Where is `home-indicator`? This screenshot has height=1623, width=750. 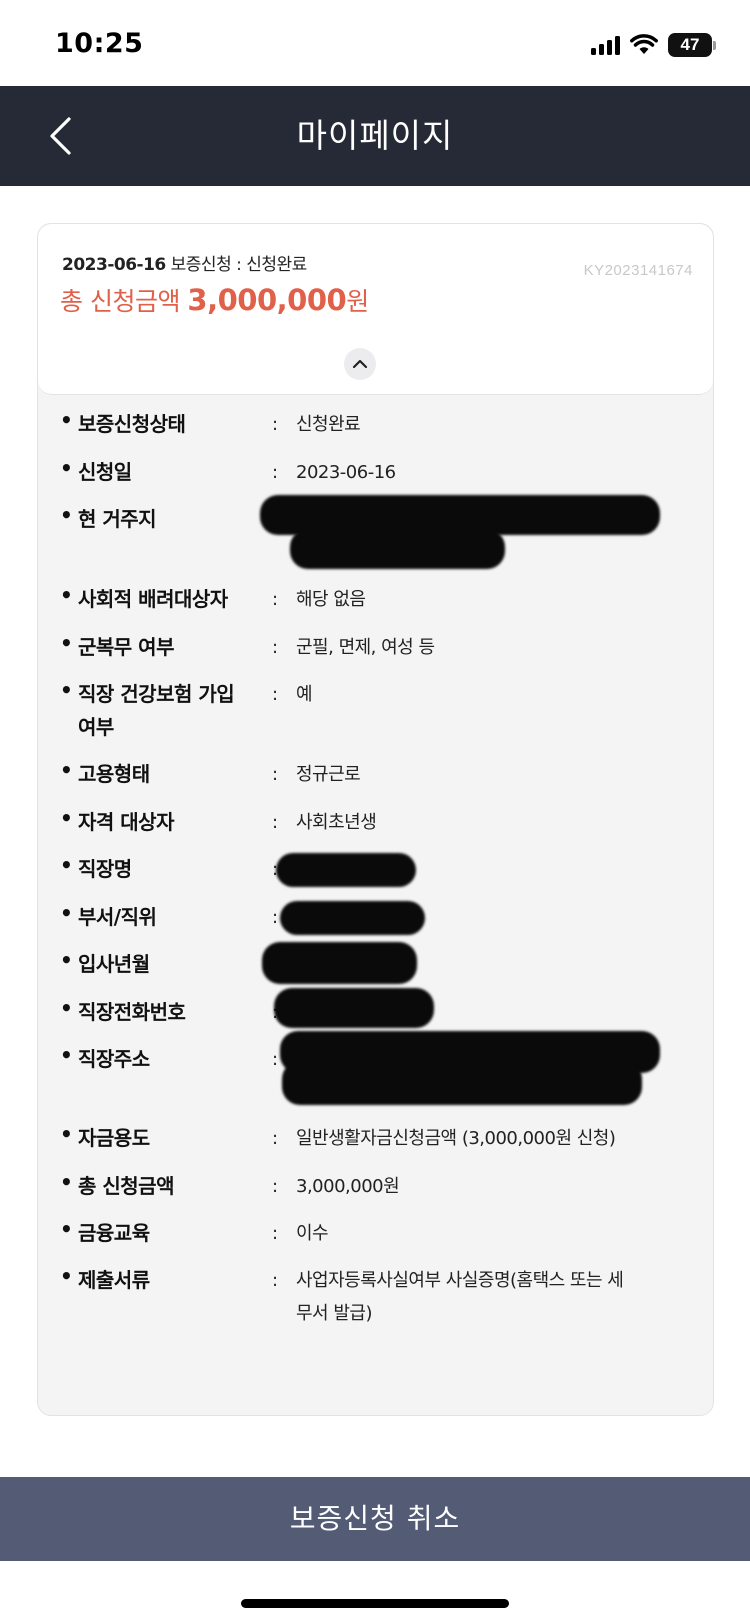
home-indicator is located at coordinates (375, 1603).